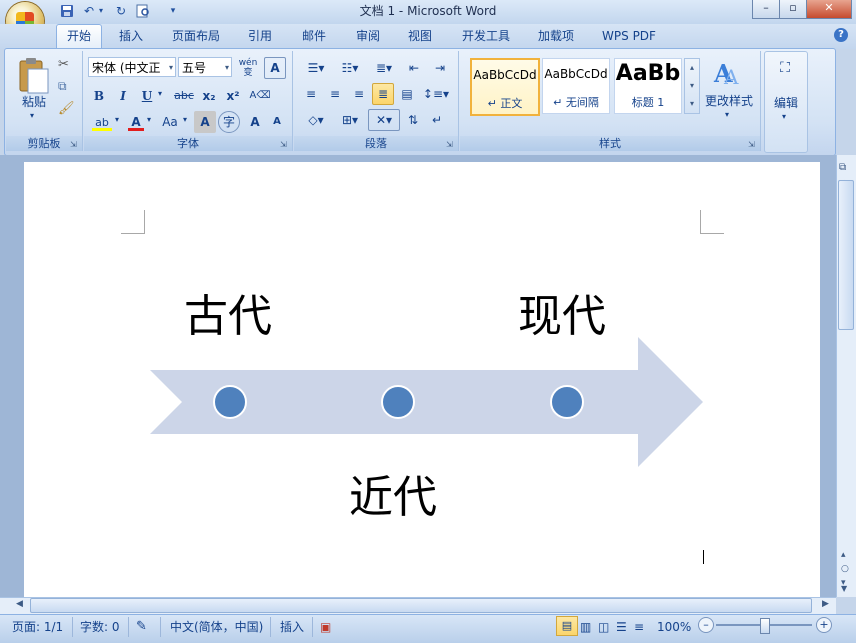 This screenshot has width=856, height=643. What do you see at coordinates (648, 102) in the screenshot?
I see `style-name: 标题 1` at bounding box center [648, 102].